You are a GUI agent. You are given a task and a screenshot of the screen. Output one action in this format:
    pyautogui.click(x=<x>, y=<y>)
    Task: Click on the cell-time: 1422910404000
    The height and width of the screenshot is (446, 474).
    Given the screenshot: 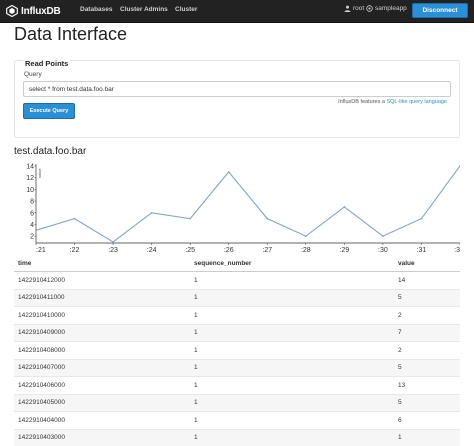 What is the action you would take?
    pyautogui.click(x=102, y=420)
    